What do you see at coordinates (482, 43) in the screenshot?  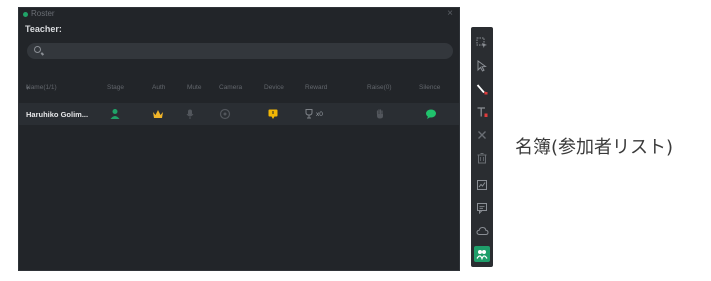 I see `selection-icon` at bounding box center [482, 43].